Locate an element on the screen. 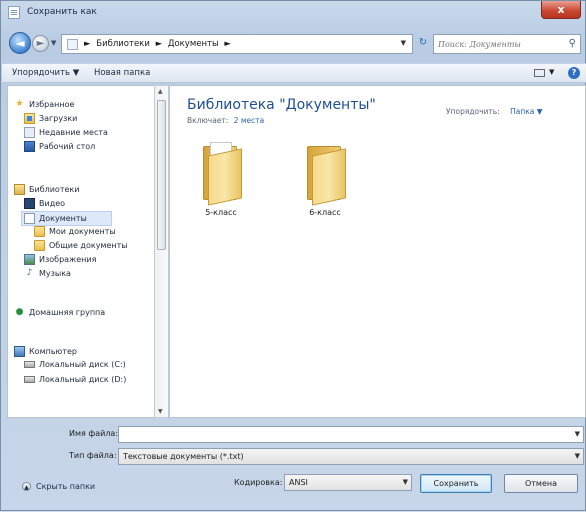  pictures-icon is located at coordinates (29, 259).